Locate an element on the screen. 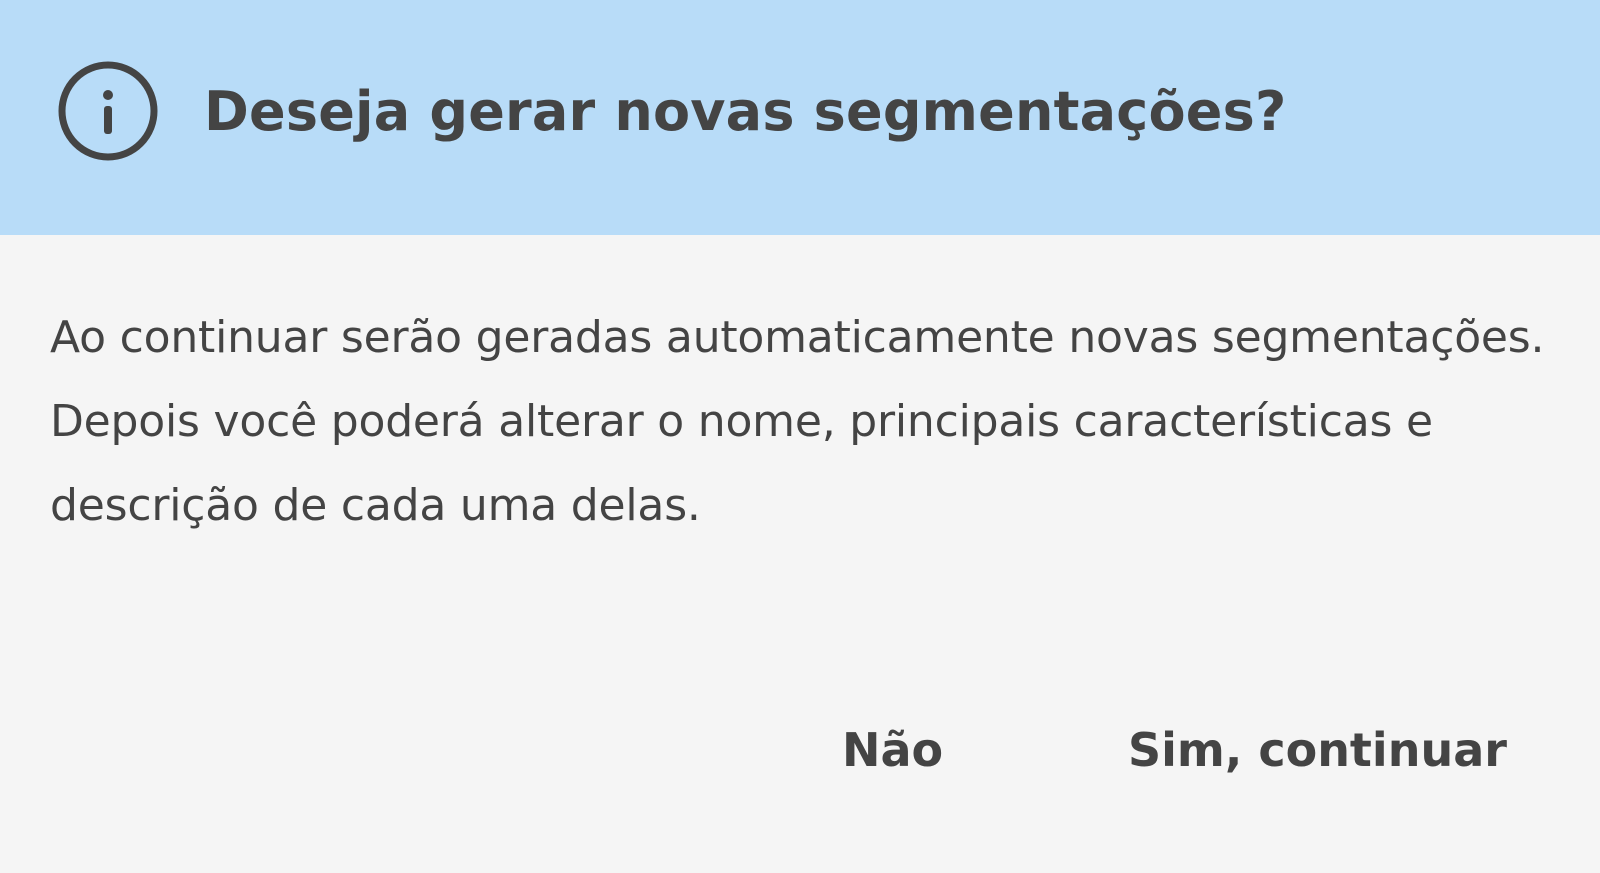 This screenshot has height=873, width=1600. info-icon is located at coordinates (110, 113).